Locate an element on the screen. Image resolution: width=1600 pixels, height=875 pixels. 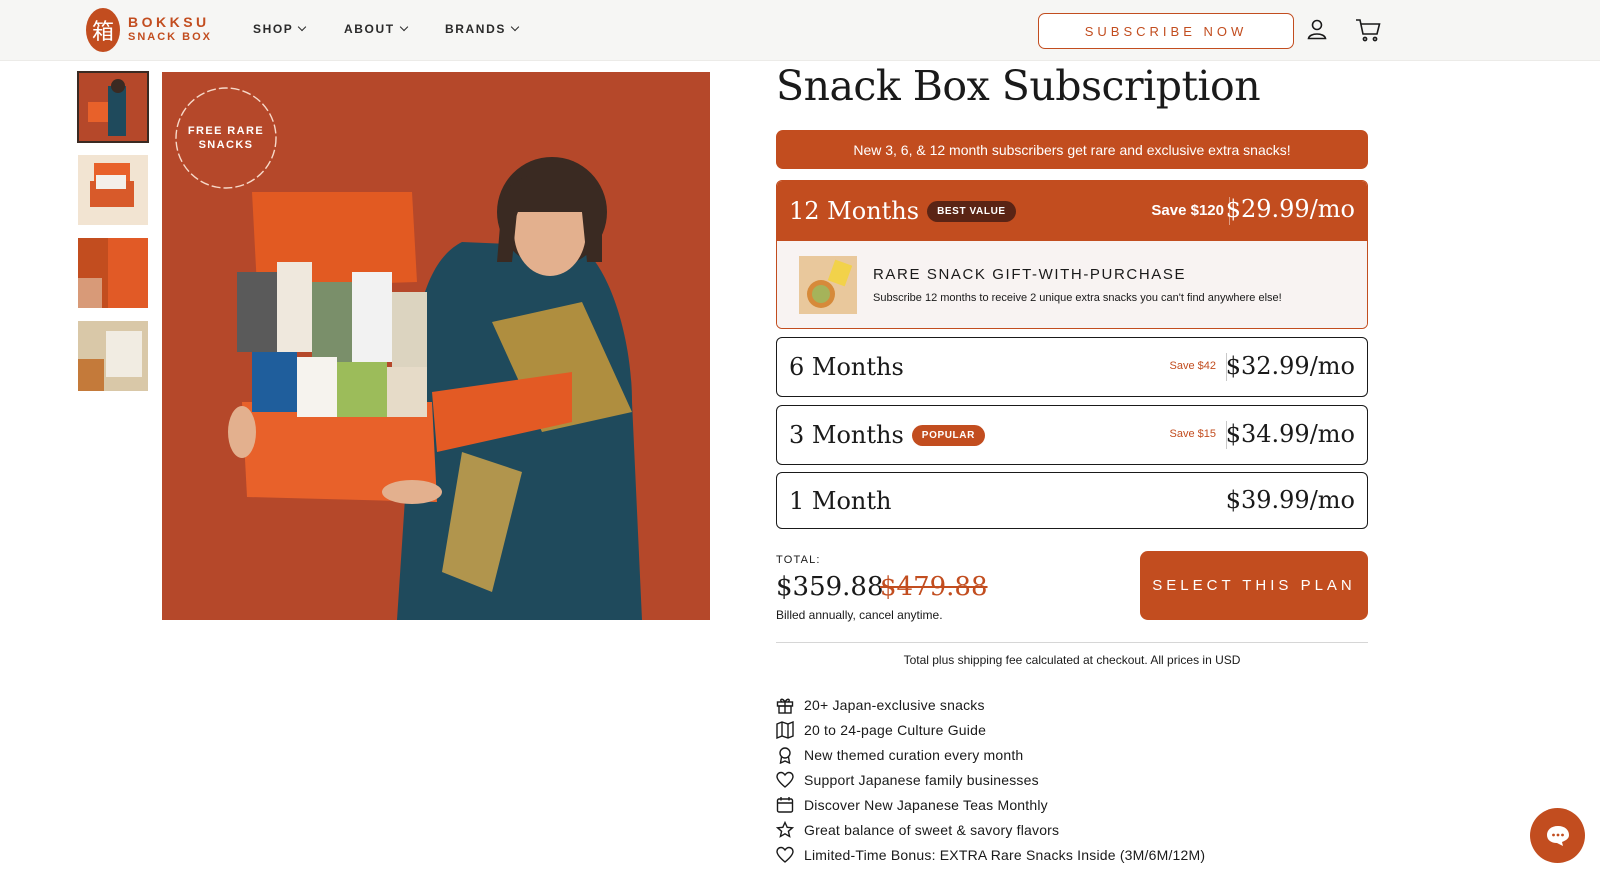
plan-option-6-months: 6 Months Save $42 $32.99/mo is located at coordinates (1072, 367).